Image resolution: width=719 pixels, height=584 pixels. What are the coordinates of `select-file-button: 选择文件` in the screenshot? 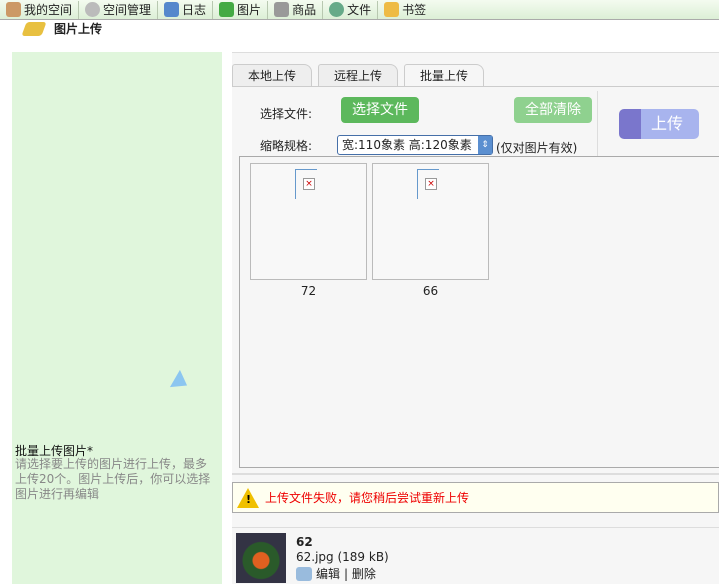 It's located at (380, 110).